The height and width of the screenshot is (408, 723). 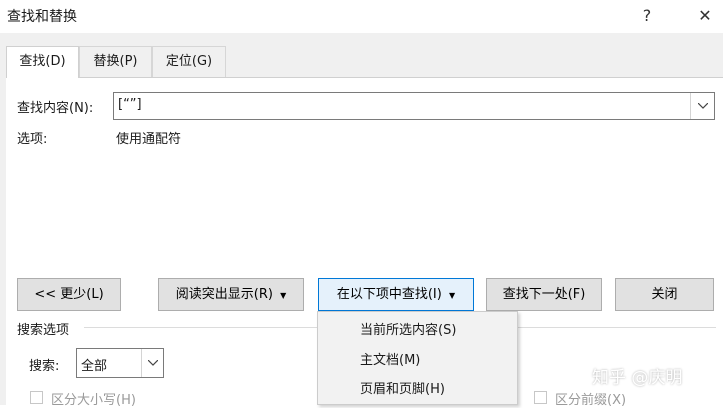 What do you see at coordinates (94, 366) in the screenshot?
I see `search-direction-value: 全部` at bounding box center [94, 366].